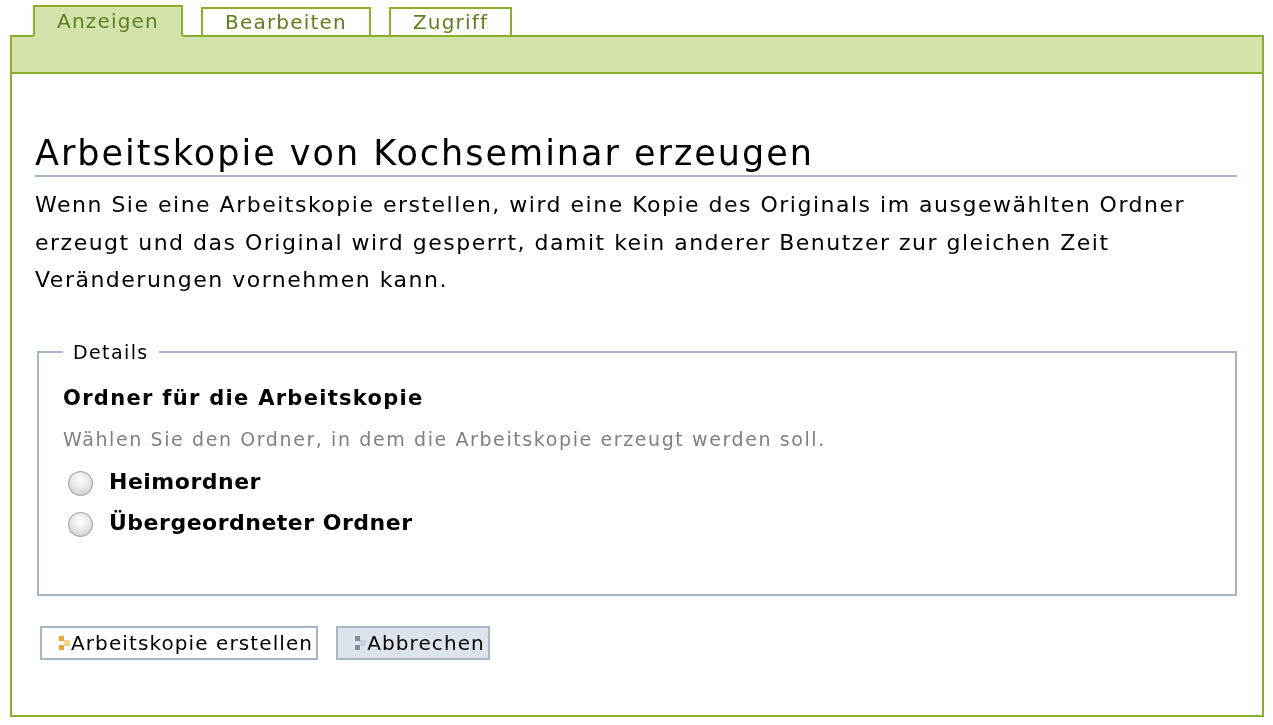 Image resolution: width=1273 pixels, height=725 pixels. I want to click on tab: Bearbeiten, so click(286, 21).